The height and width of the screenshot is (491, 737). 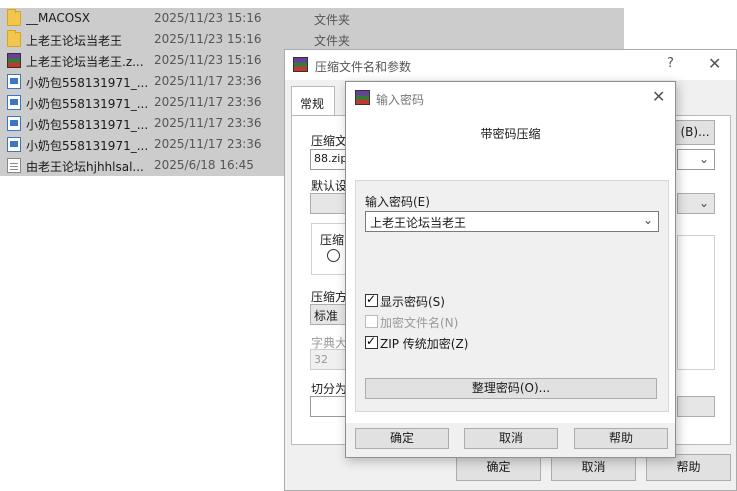 I want to click on encrypt-filenames-checkbox, so click(x=371, y=321).